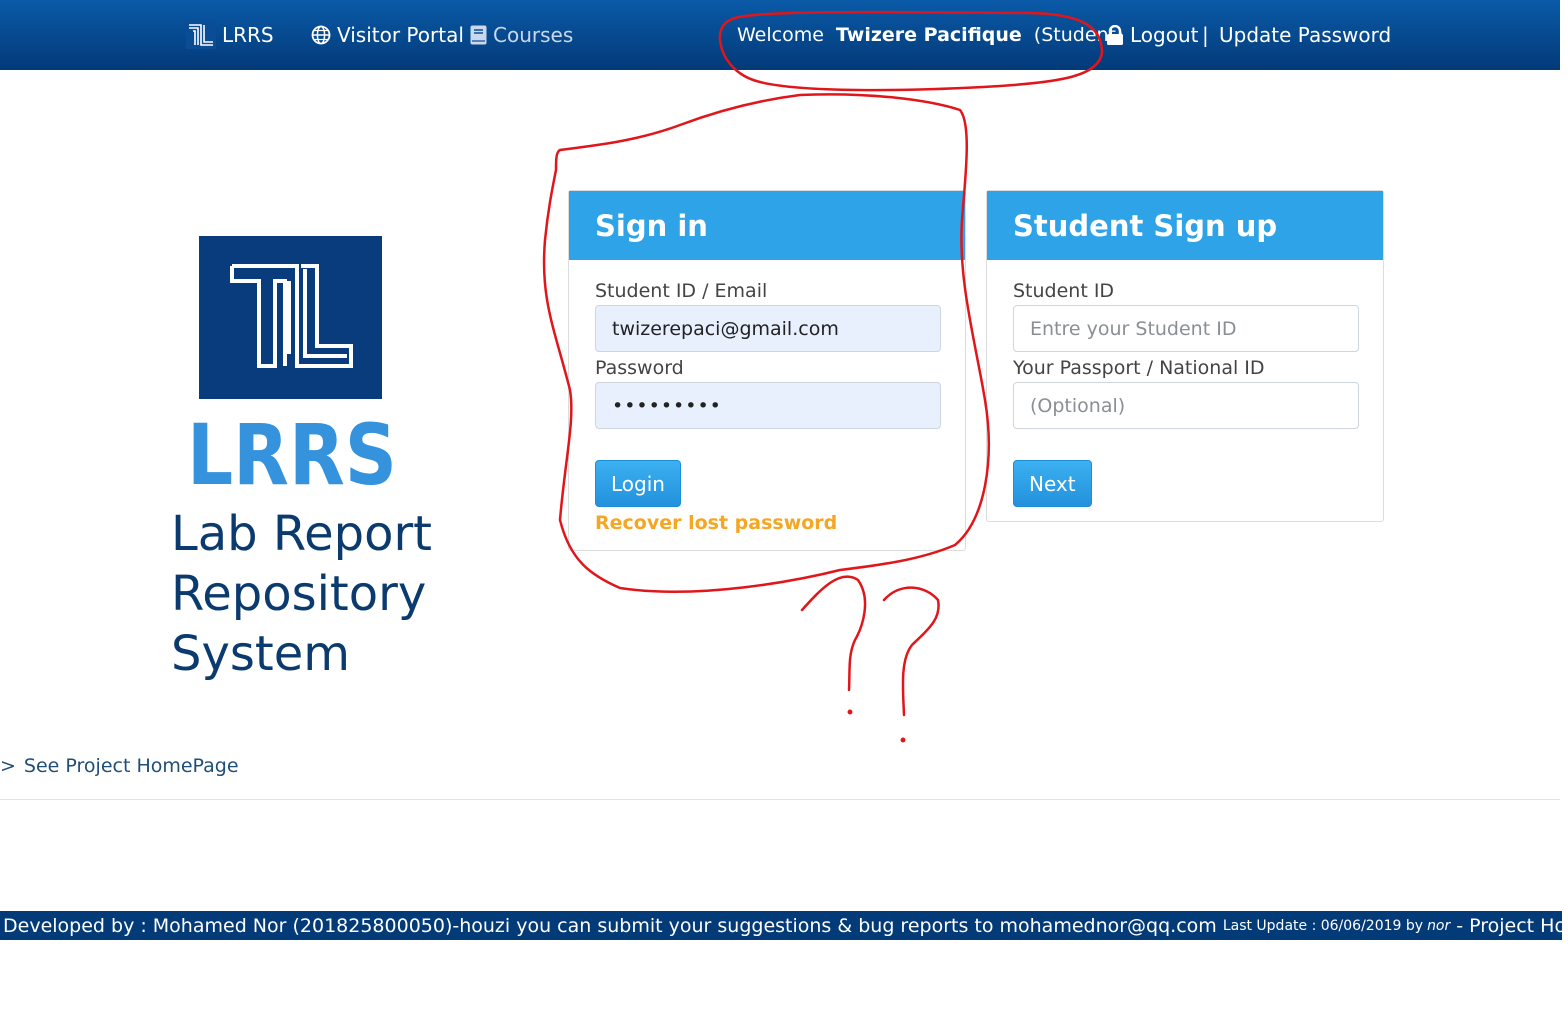 The height and width of the screenshot is (1032, 1568). Describe the element at coordinates (639, 368) in the screenshot. I see `signin-password-label: Password` at that location.